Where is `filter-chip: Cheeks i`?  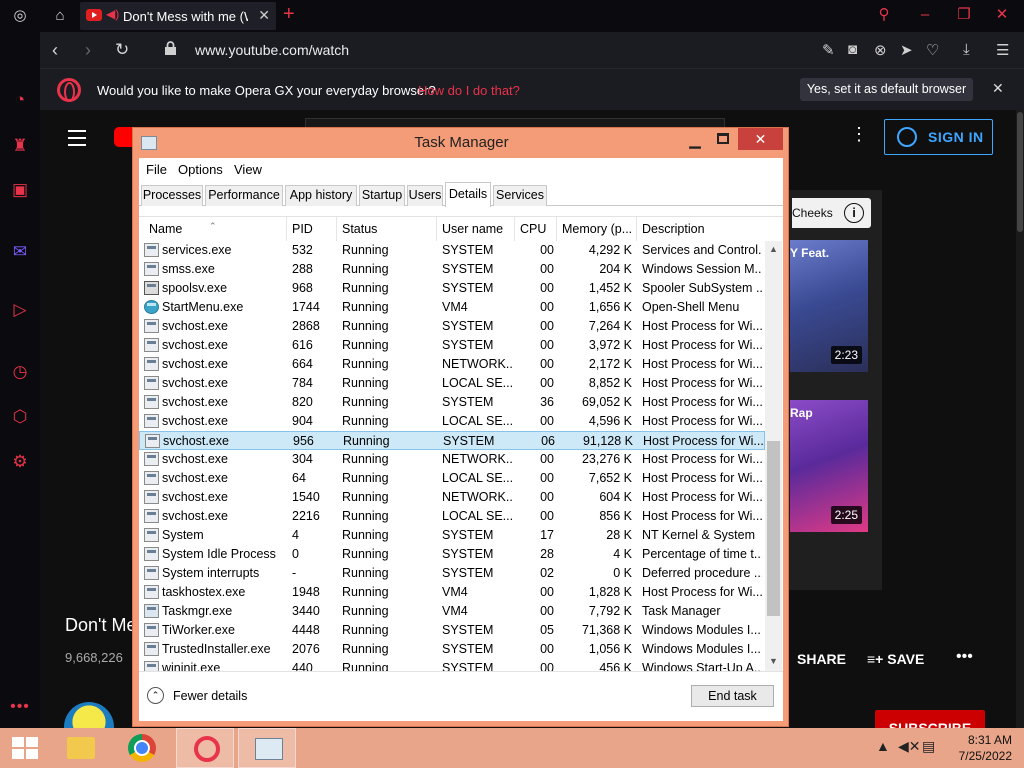 filter-chip: Cheeks i is located at coordinates (831, 213).